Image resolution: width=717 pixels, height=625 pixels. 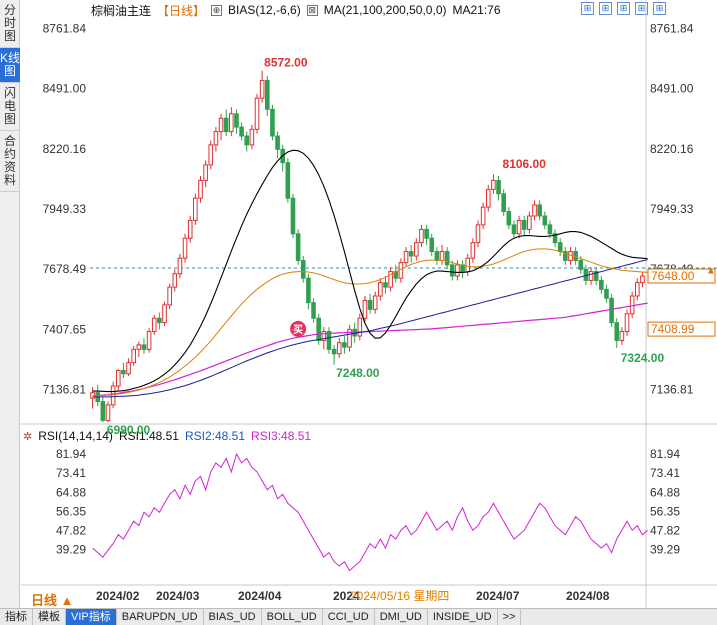 I want to click on rsi-line, so click(x=370, y=512).